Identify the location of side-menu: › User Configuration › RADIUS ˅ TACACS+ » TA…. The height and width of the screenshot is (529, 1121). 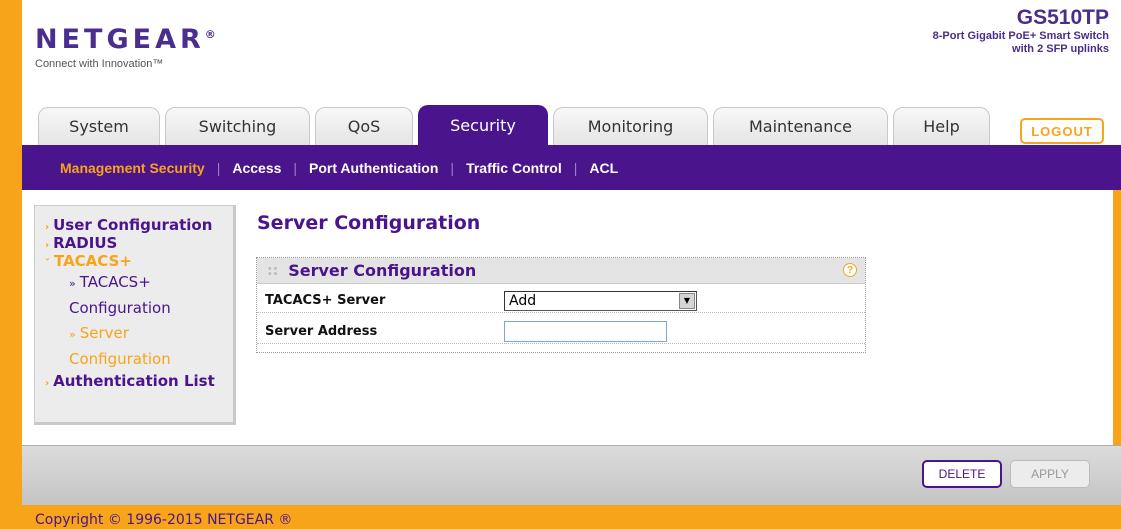
(135, 315).